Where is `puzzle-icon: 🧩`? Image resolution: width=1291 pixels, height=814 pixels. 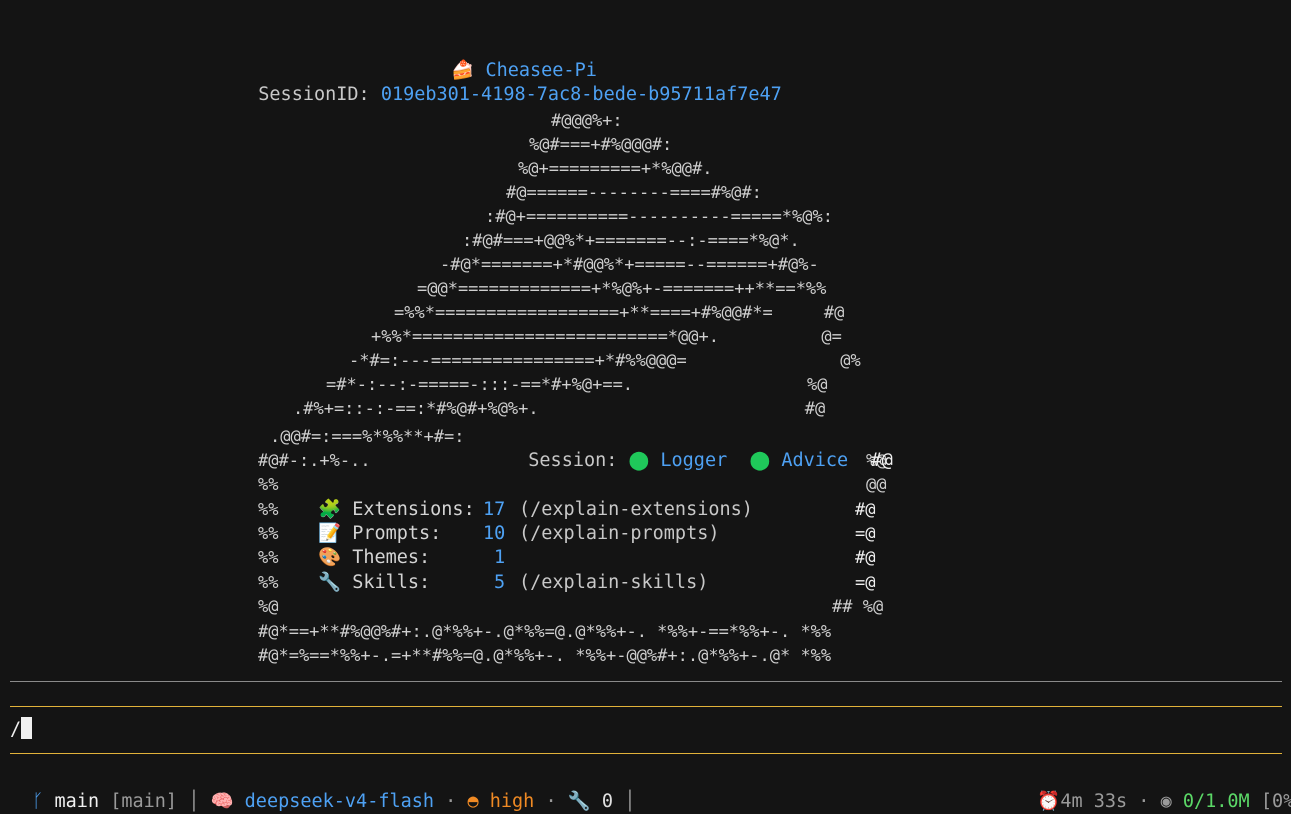 puzzle-icon: 🧩 is located at coordinates (330, 509).